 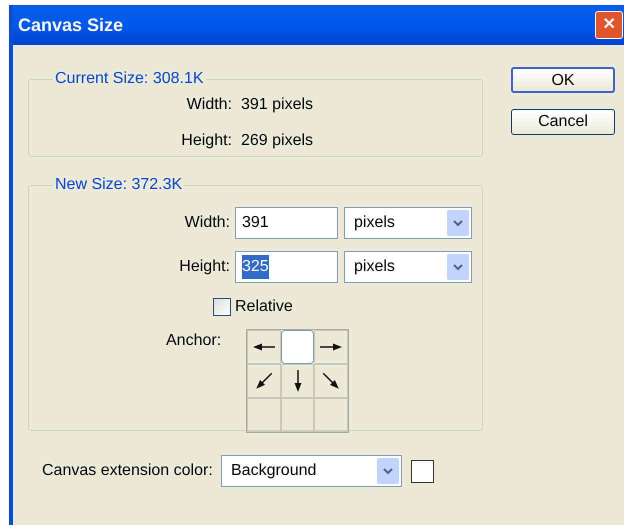 I want to click on checkbox, so click(x=222, y=307).